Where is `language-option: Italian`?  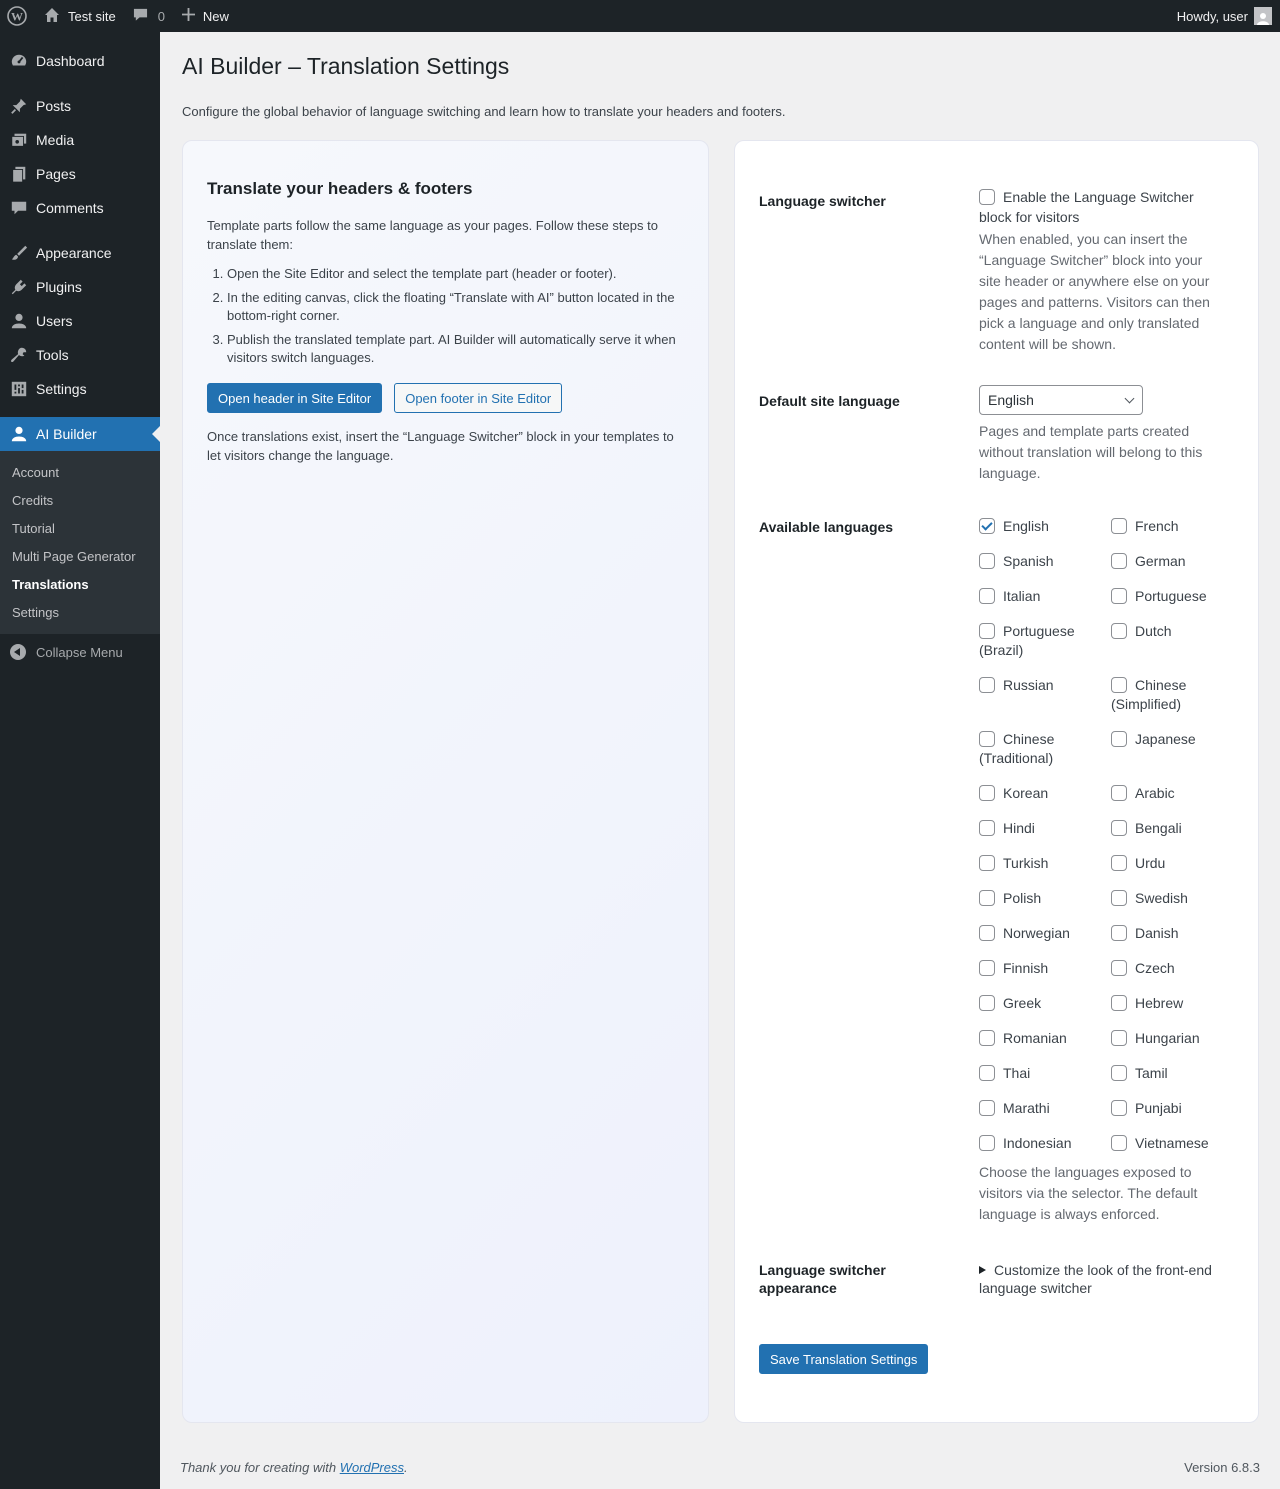
language-option: Italian is located at coordinates (1045, 596).